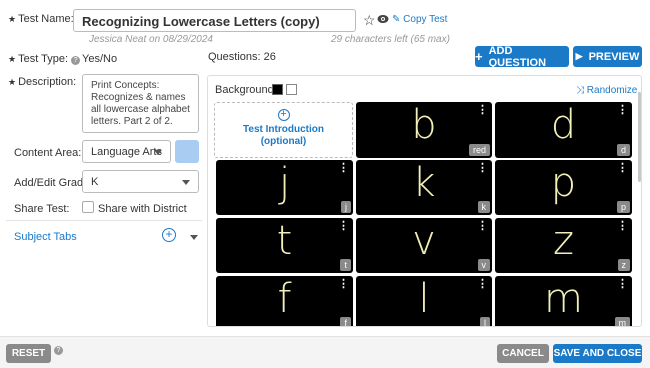 This screenshot has height=368, width=650. I want to click on background-label: Background:, so click(246, 90).